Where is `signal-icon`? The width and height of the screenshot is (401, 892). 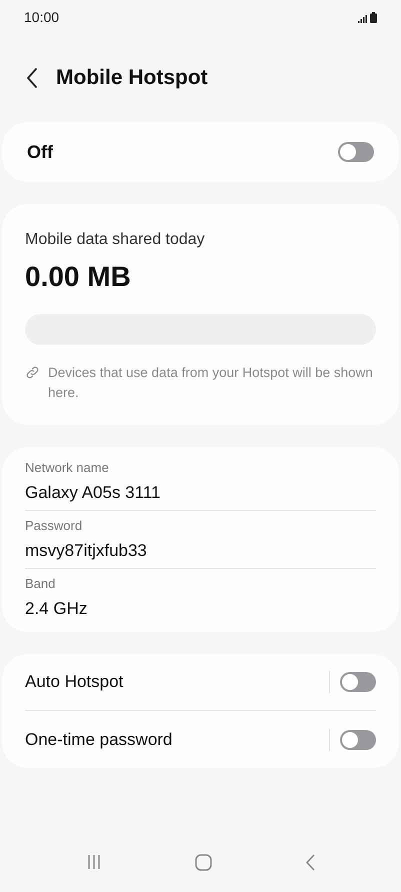 signal-icon is located at coordinates (362, 18).